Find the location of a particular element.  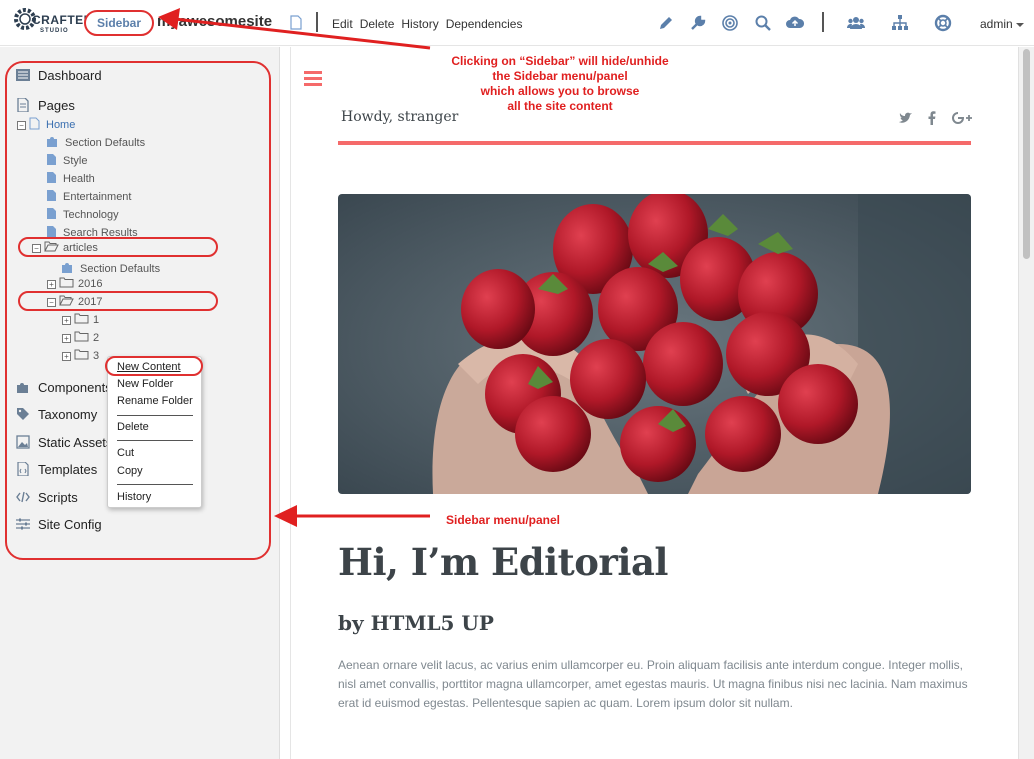

chevron-down-icon is located at coordinates (1019, 24).